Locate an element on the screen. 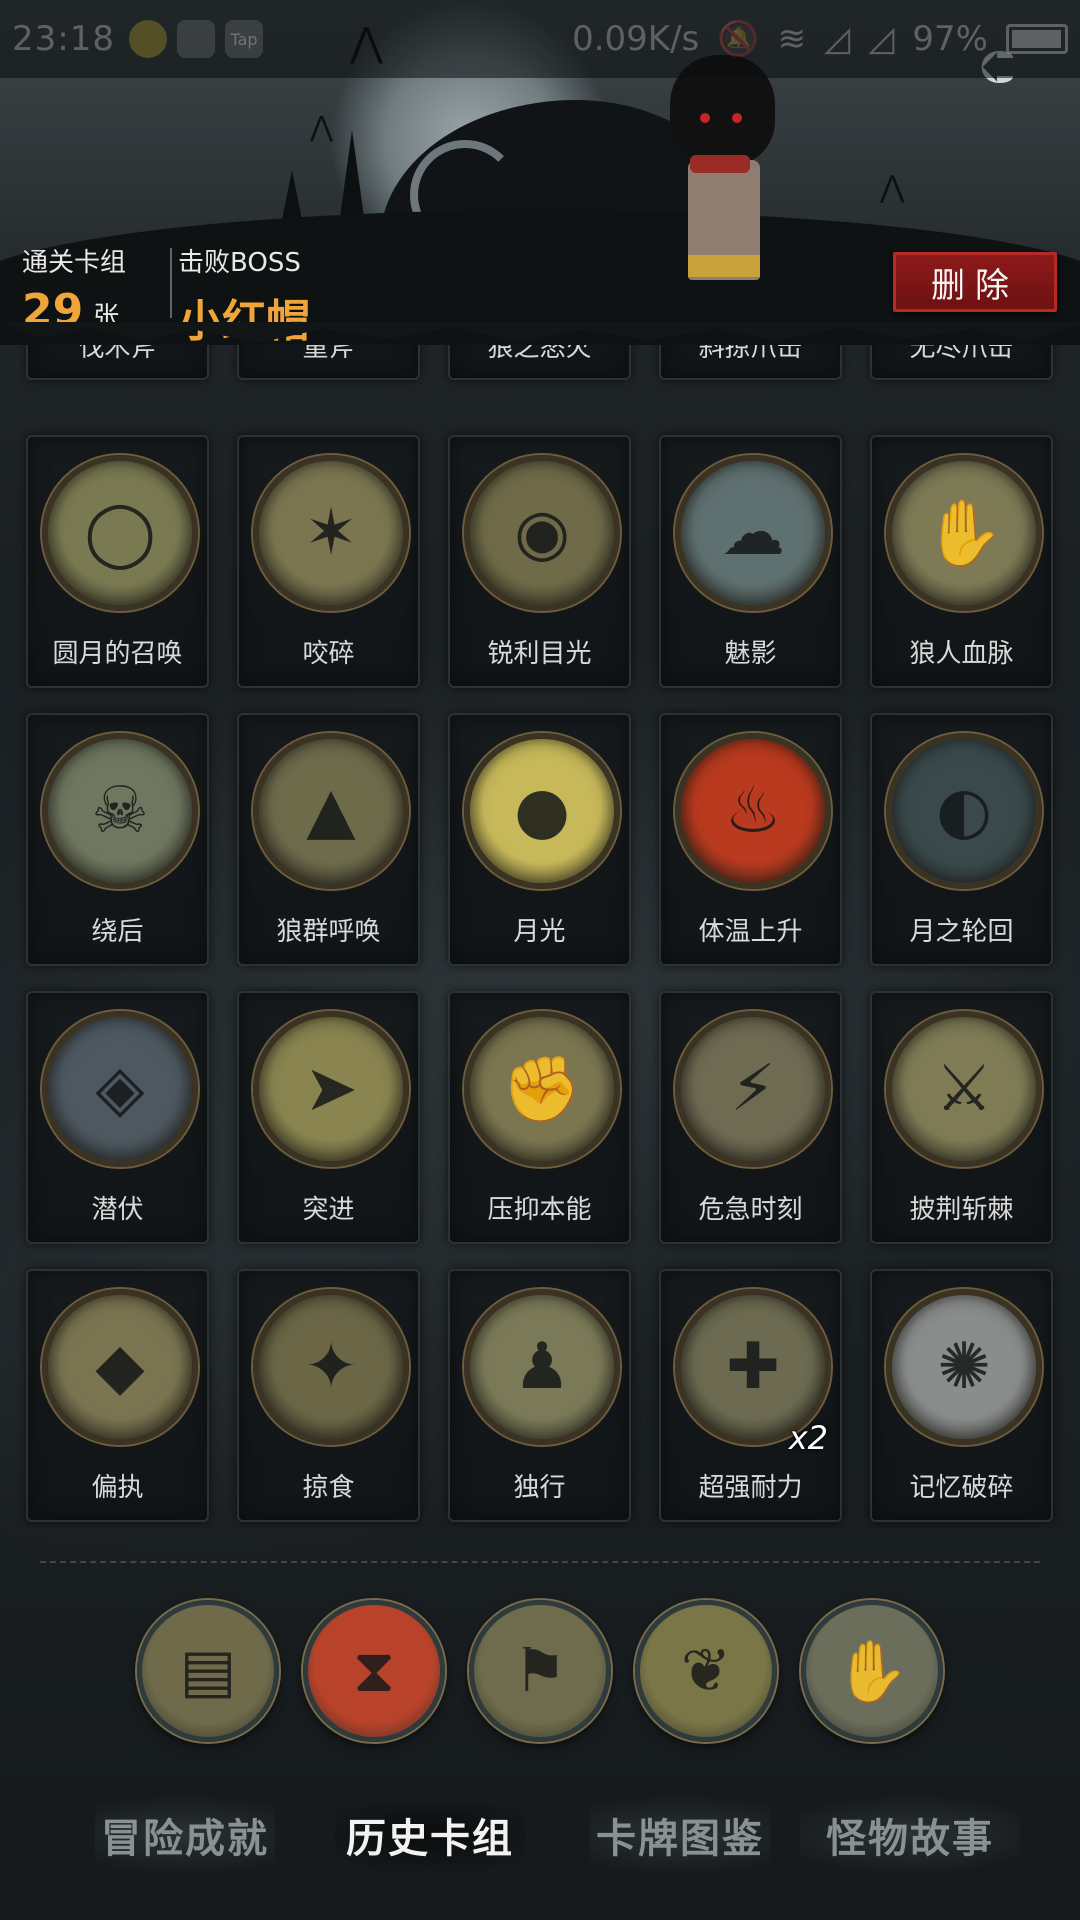 The image size is (1080, 1920). tap-app-icon: Tap is located at coordinates (243, 39).